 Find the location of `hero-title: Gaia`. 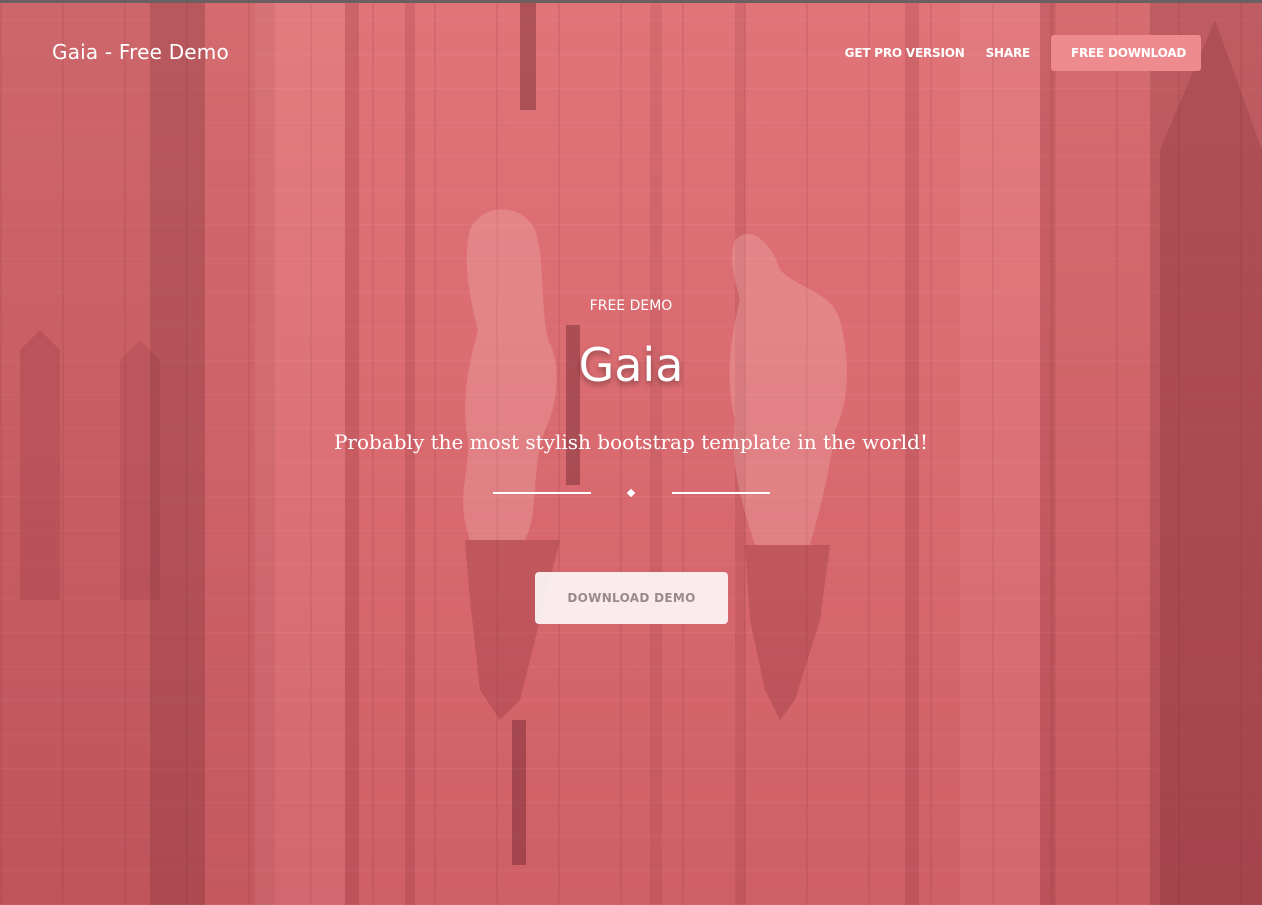

hero-title: Gaia is located at coordinates (631, 365).